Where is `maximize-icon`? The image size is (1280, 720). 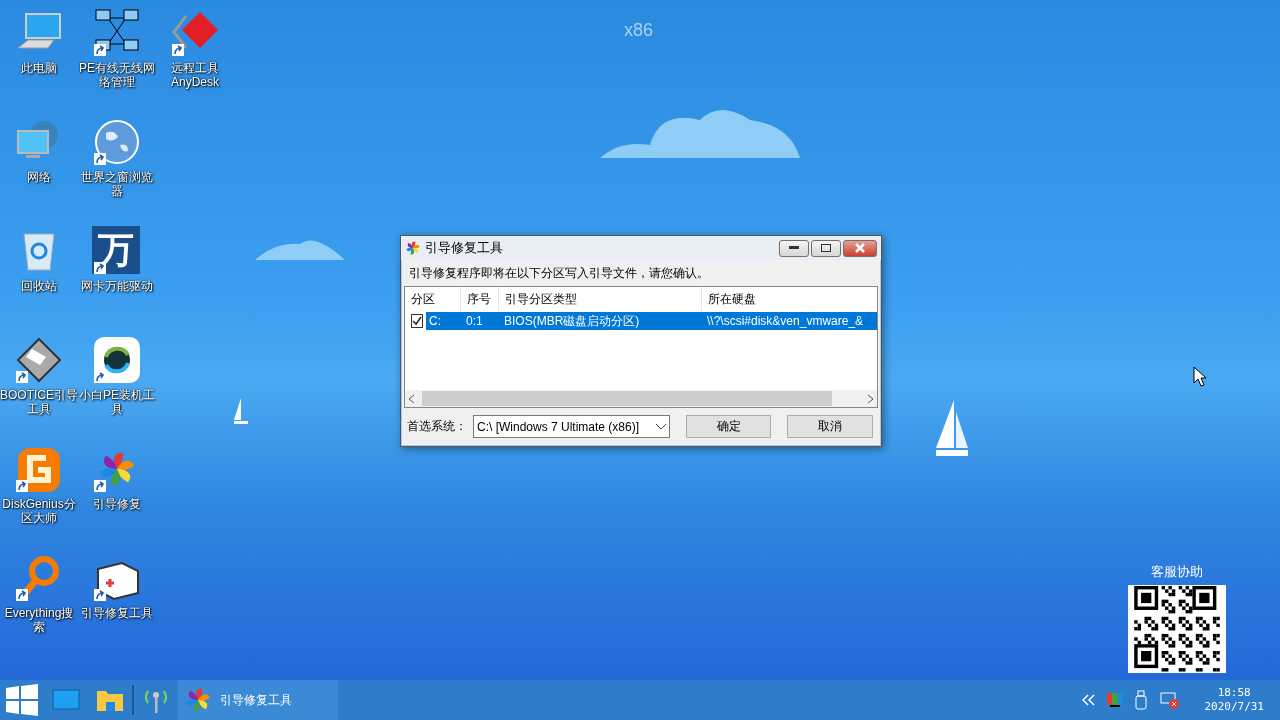 maximize-icon is located at coordinates (826, 248).